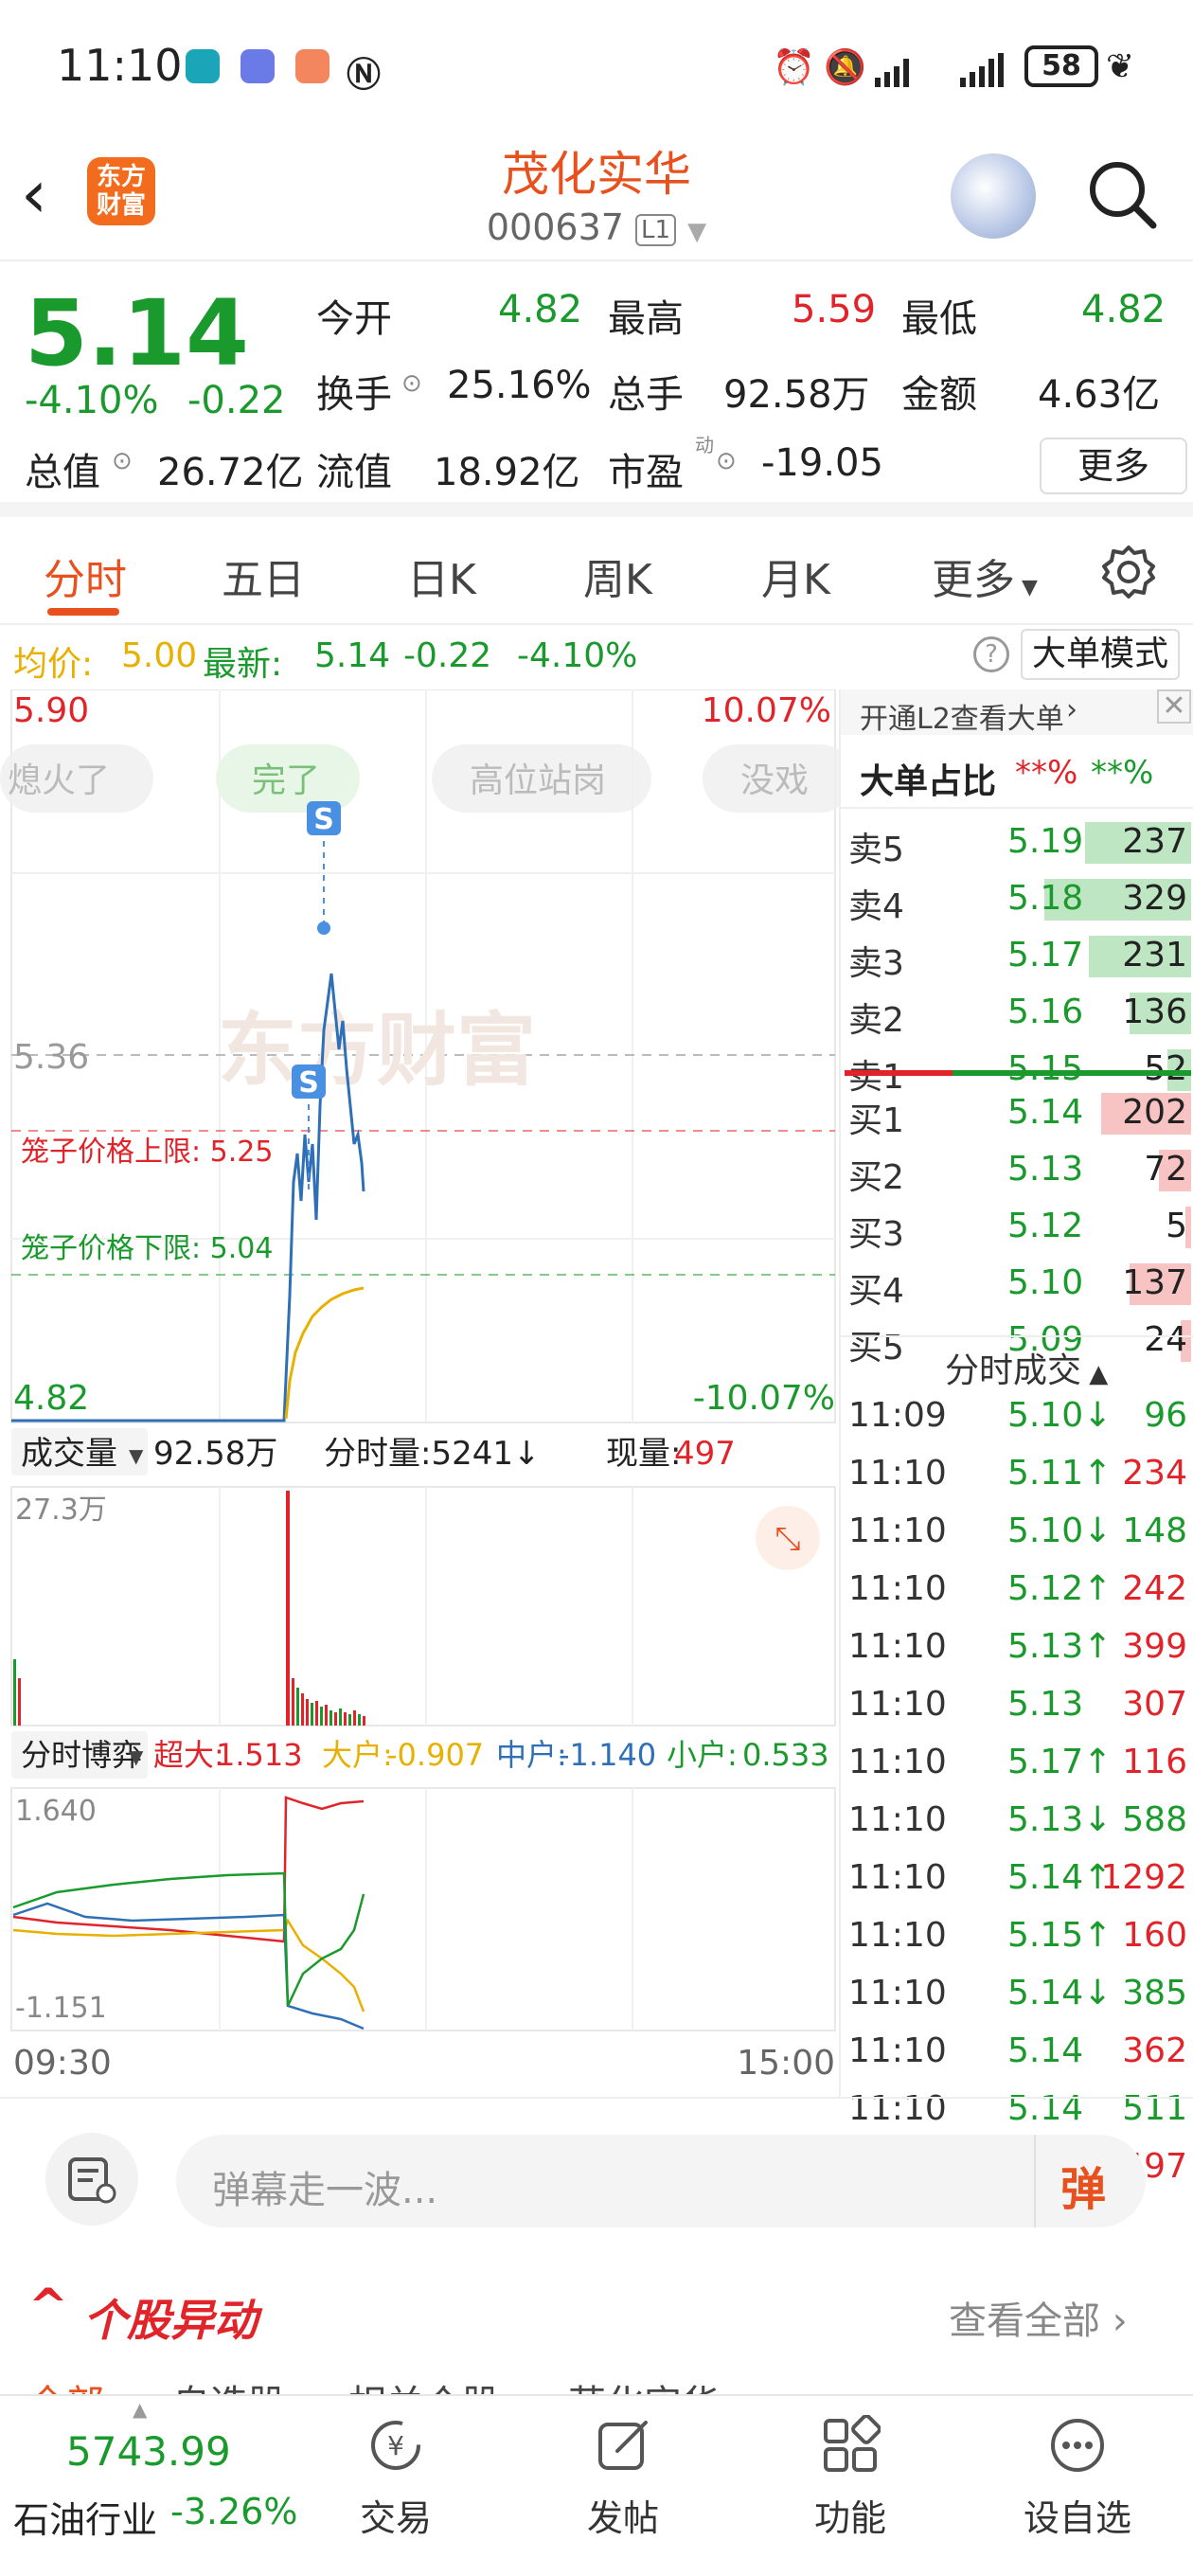 The width and height of the screenshot is (1193, 2576). I want to click on ask-row: 卖5 5.19 237, so click(1017, 843).